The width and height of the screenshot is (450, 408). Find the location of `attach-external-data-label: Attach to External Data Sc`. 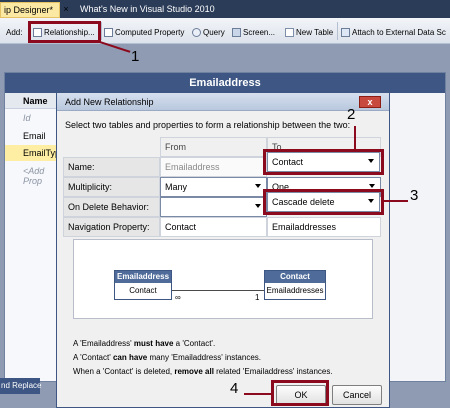

attach-external-data-label: Attach to External Data Sc is located at coordinates (399, 32).